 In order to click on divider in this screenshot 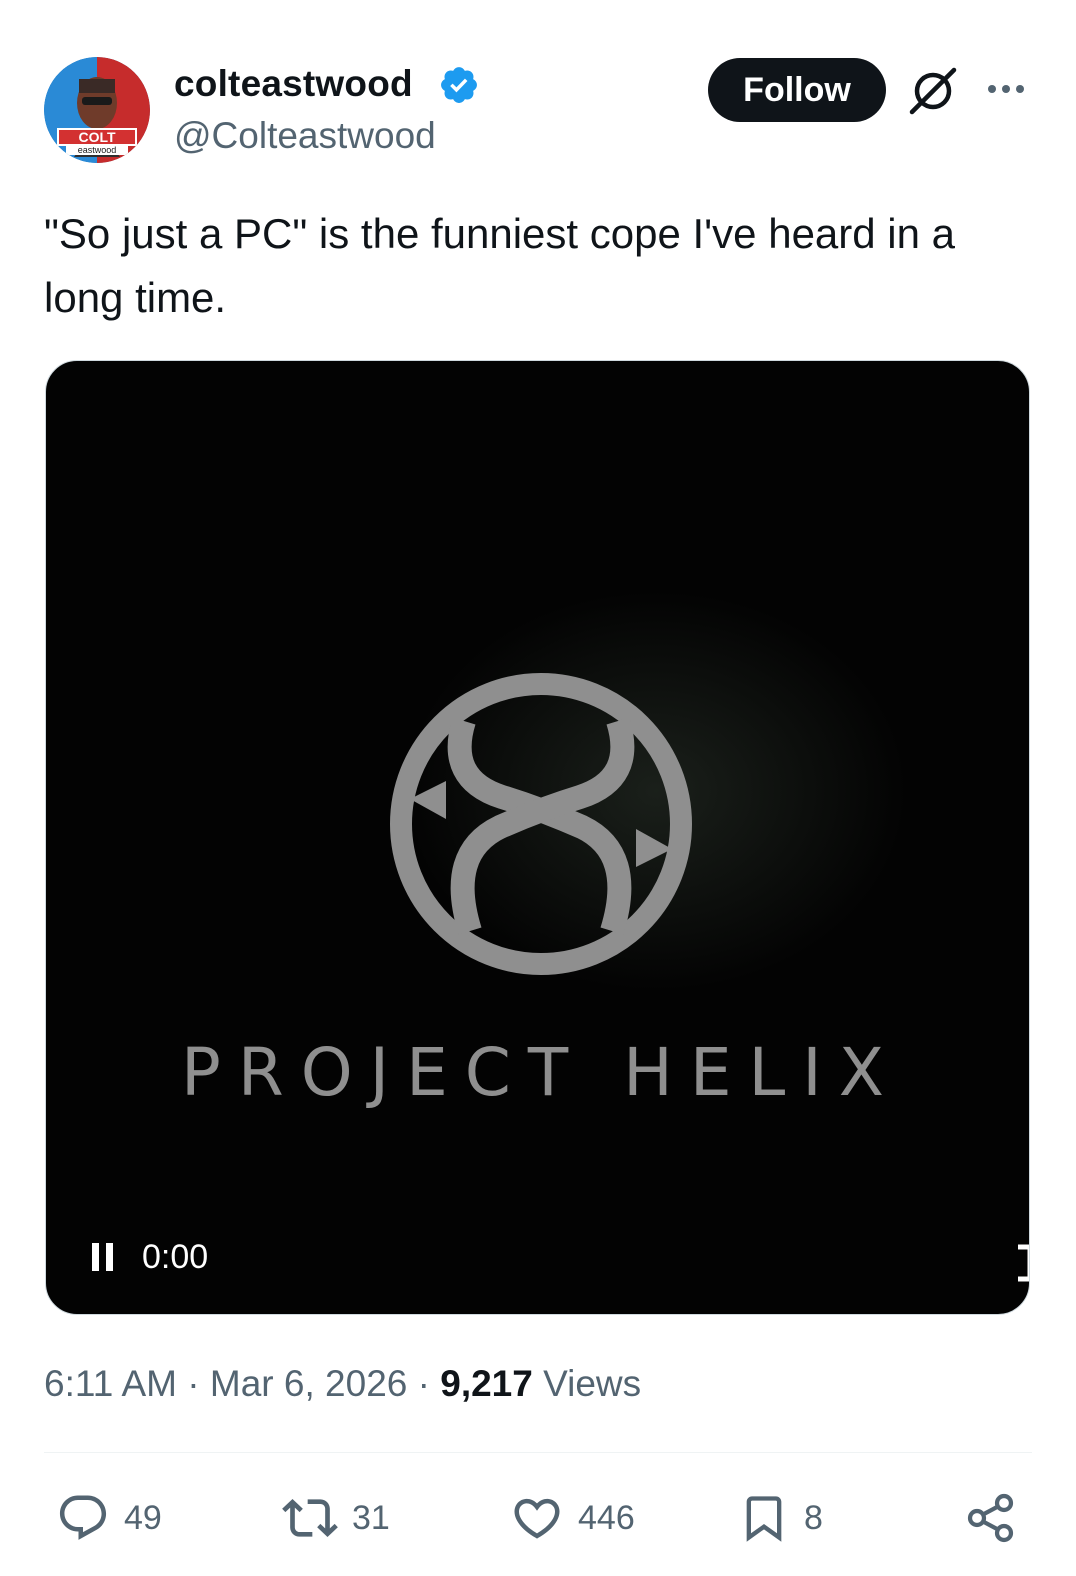, I will do `click(538, 1452)`.